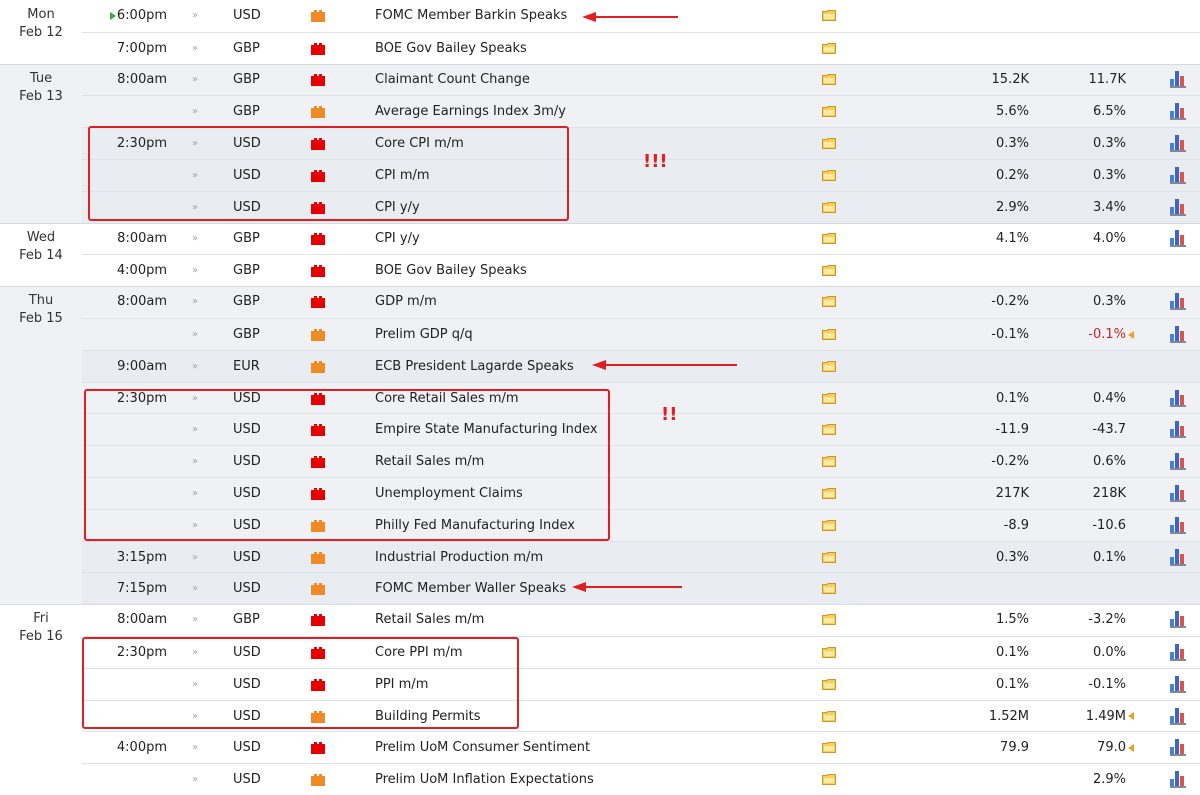 The width and height of the screenshot is (1200, 795). What do you see at coordinates (641, 620) in the screenshot?
I see `event-row: 8:00am » GBP Retail Sales m/m 1.5% -3.2%` at bounding box center [641, 620].